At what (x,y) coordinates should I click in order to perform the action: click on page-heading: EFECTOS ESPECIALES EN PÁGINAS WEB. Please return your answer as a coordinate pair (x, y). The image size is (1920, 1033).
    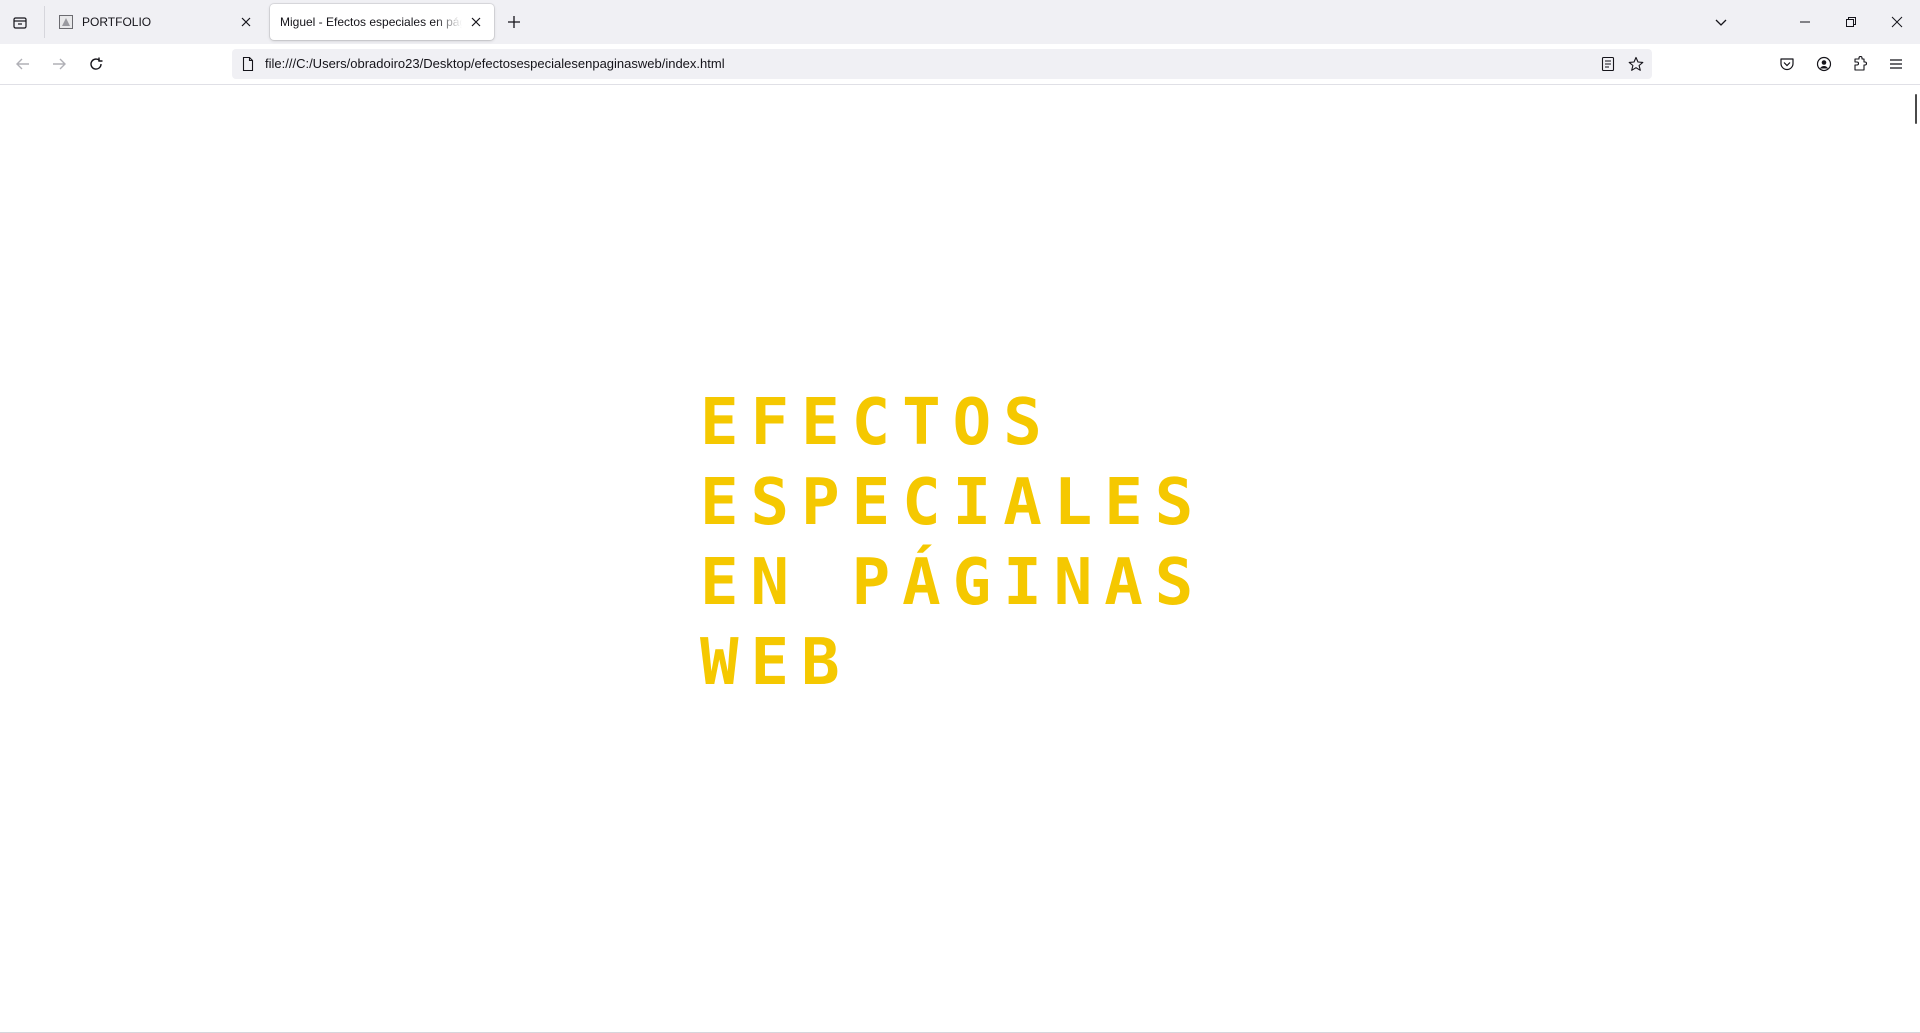
    Looking at the image, I should click on (1000, 543).